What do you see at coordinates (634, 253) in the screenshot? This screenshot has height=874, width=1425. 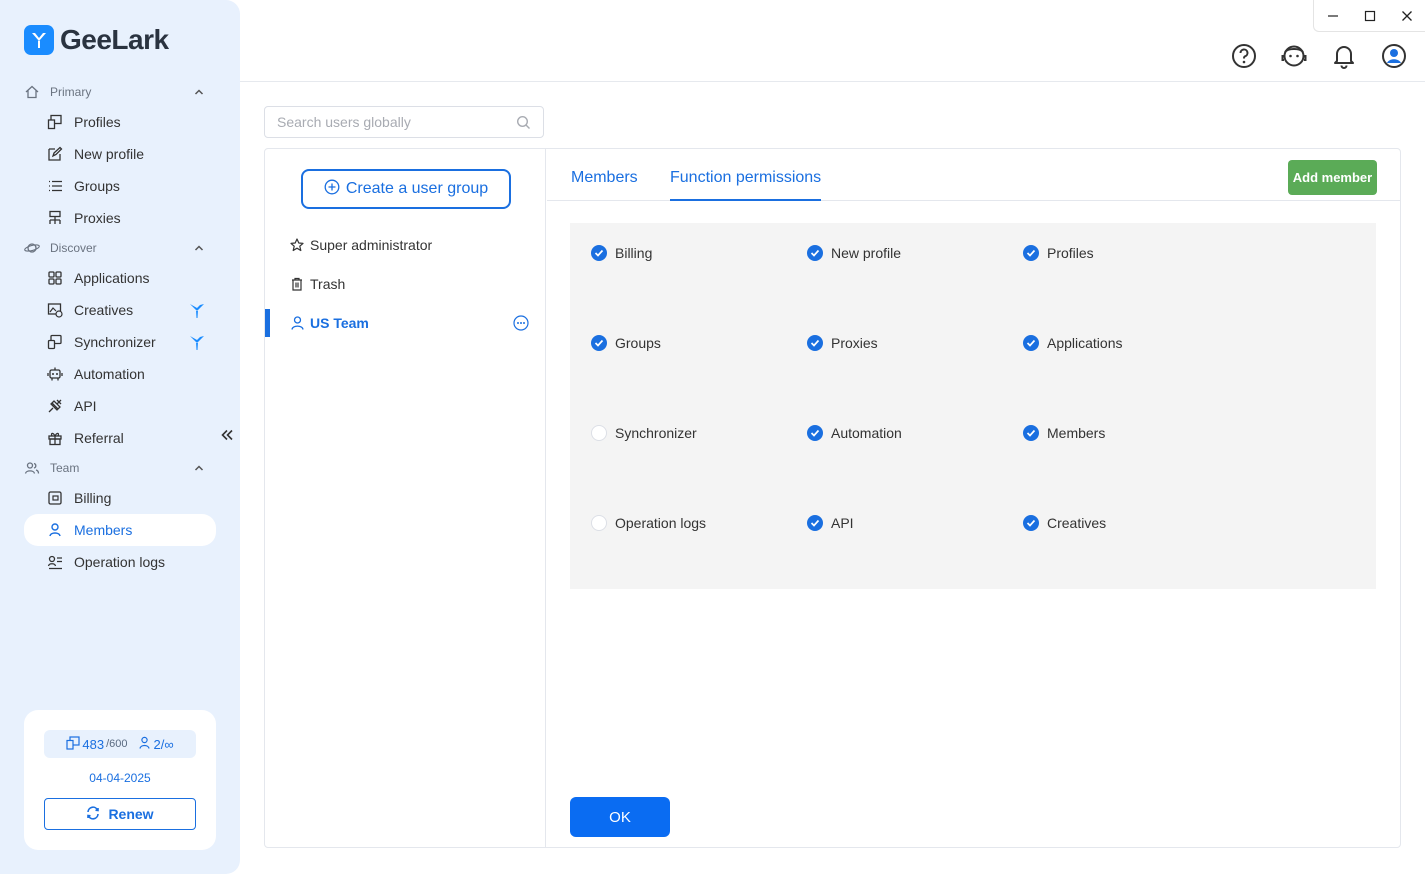 I see `permission-label: Billing` at bounding box center [634, 253].